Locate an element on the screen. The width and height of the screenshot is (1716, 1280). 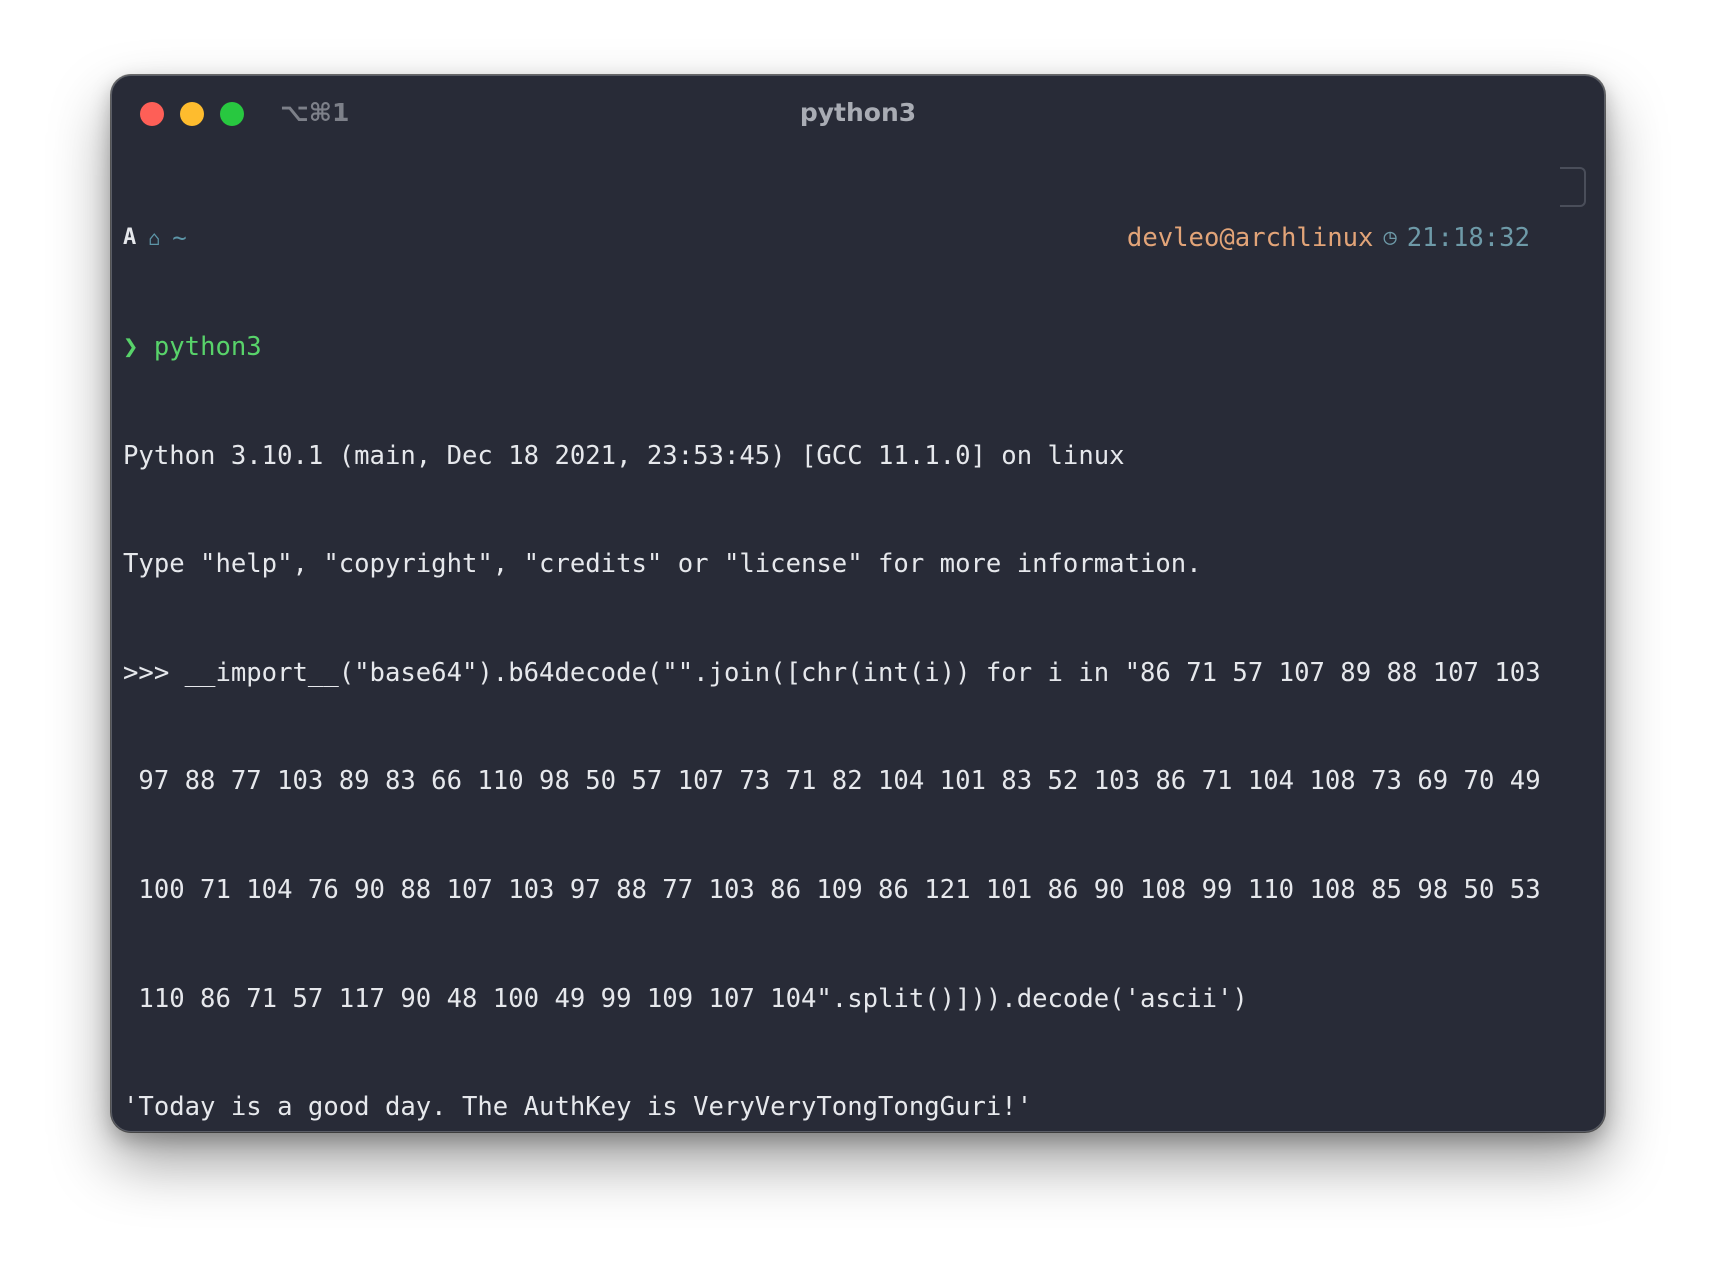
clock-icon: ◷ is located at coordinates (1390, 238).